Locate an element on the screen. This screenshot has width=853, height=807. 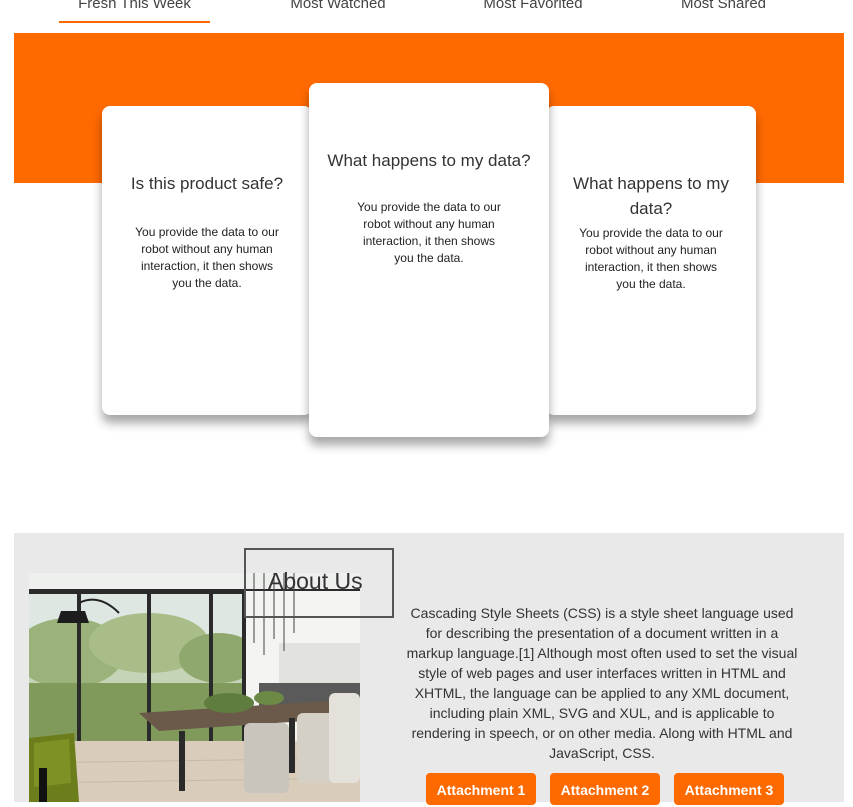
tab-most-shared: Most Shared is located at coordinates (723, 11).